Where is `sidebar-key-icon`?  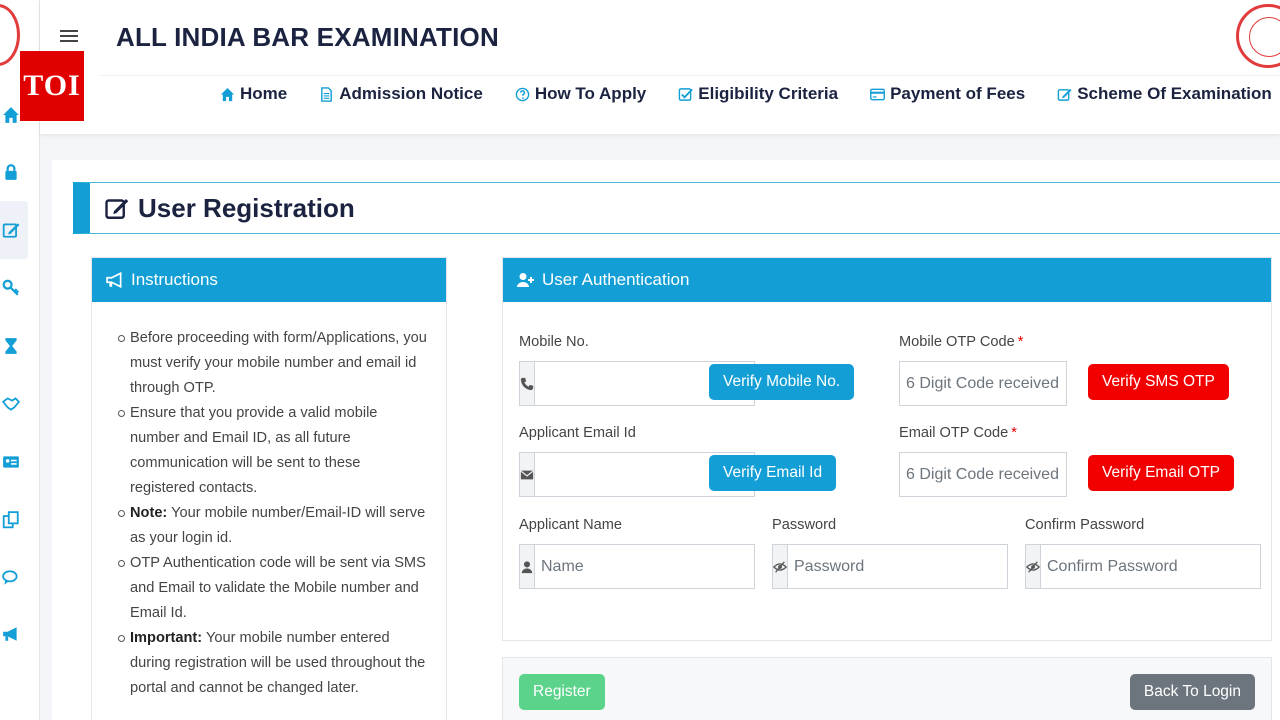 sidebar-key-icon is located at coordinates (15, 288).